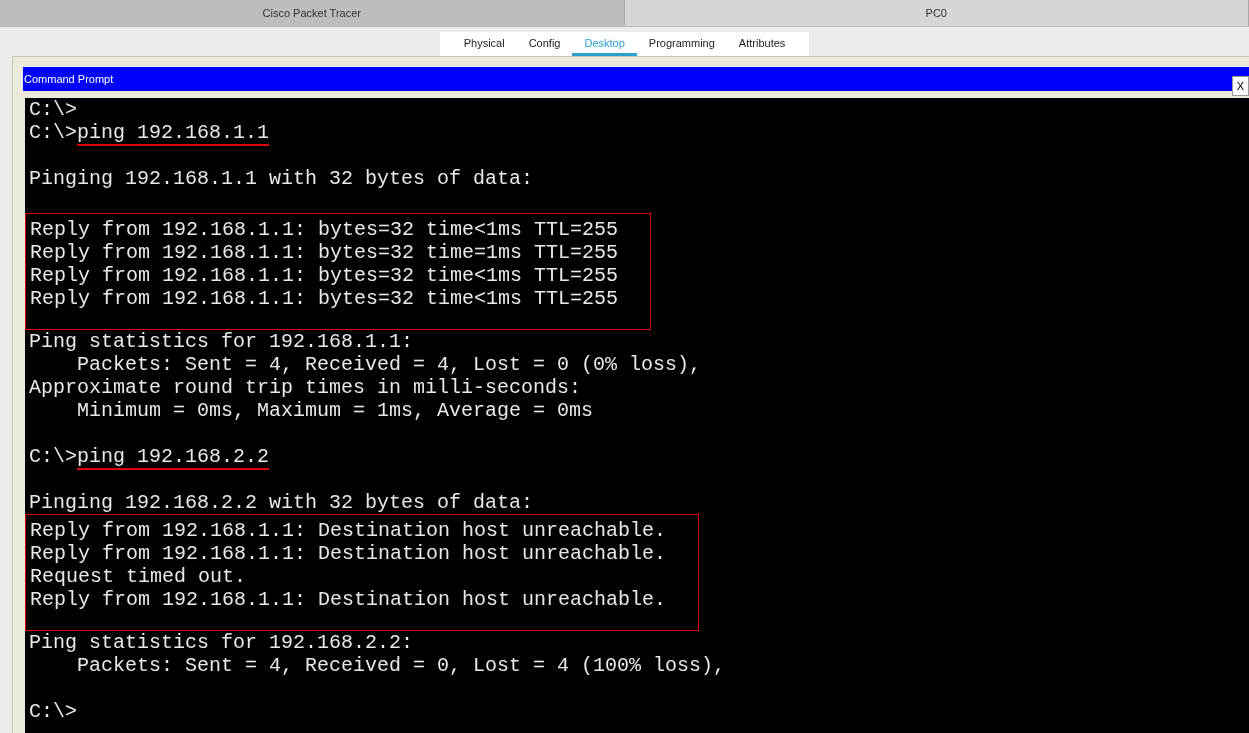  I want to click on tab: Config, so click(544, 44).